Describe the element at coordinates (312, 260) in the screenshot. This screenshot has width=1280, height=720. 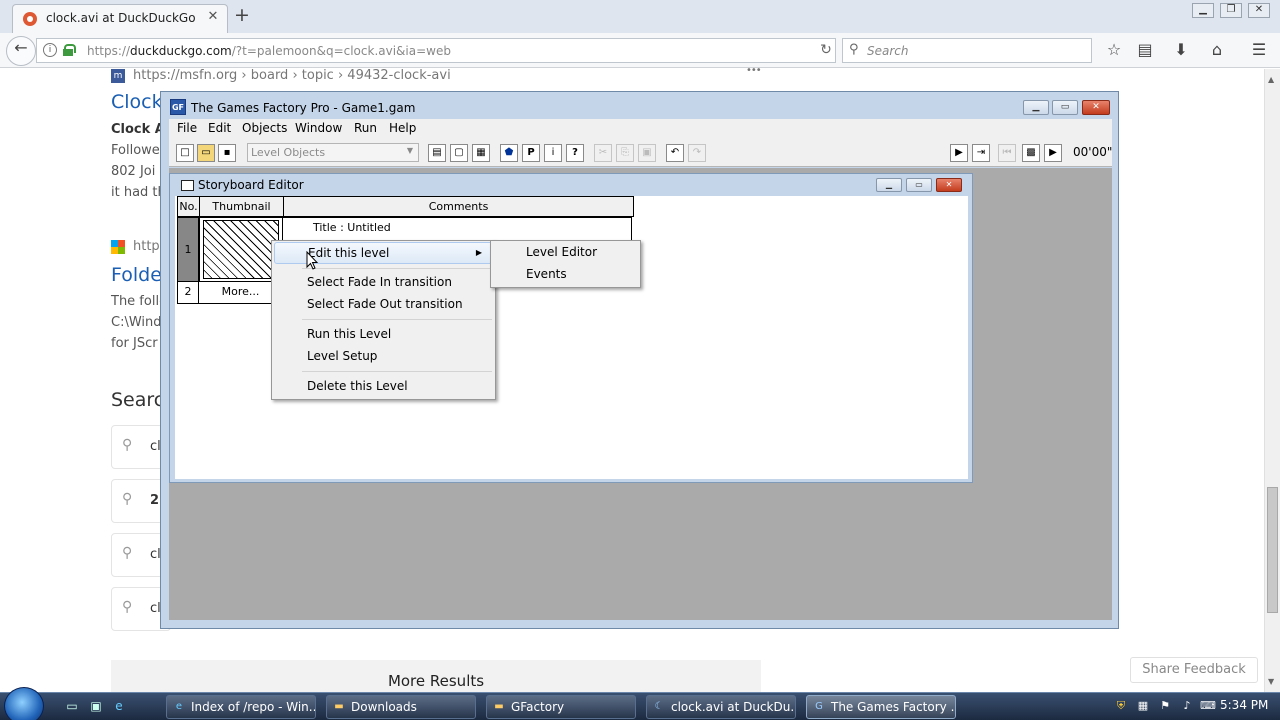
I see `mouse-cursor-icon` at that location.